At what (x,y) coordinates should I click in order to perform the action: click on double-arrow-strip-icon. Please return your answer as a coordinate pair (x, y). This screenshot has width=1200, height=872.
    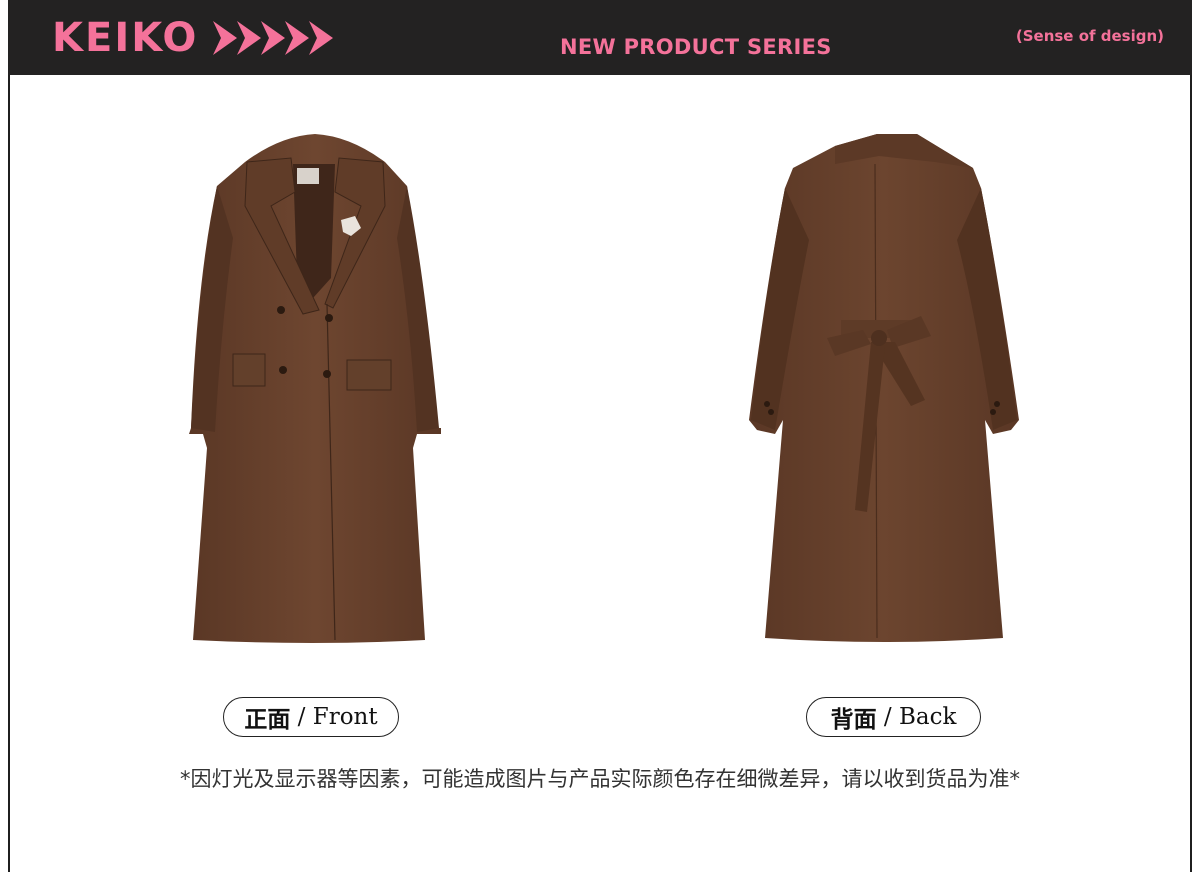
    Looking at the image, I should click on (275, 40).